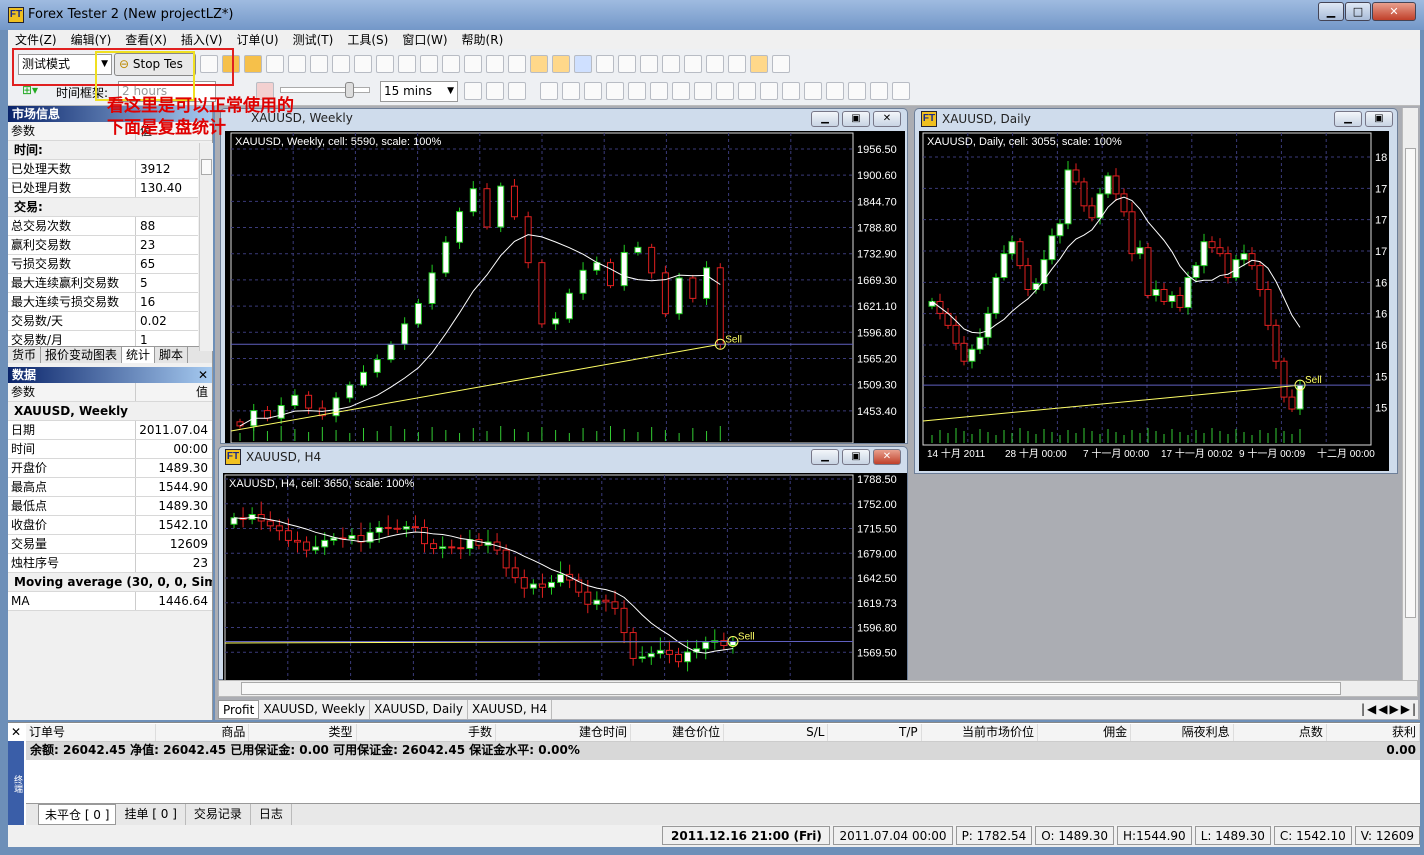 The width and height of the screenshot is (1424, 855). Describe the element at coordinates (303, 732) in the screenshot. I see `column-header: 类型` at that location.